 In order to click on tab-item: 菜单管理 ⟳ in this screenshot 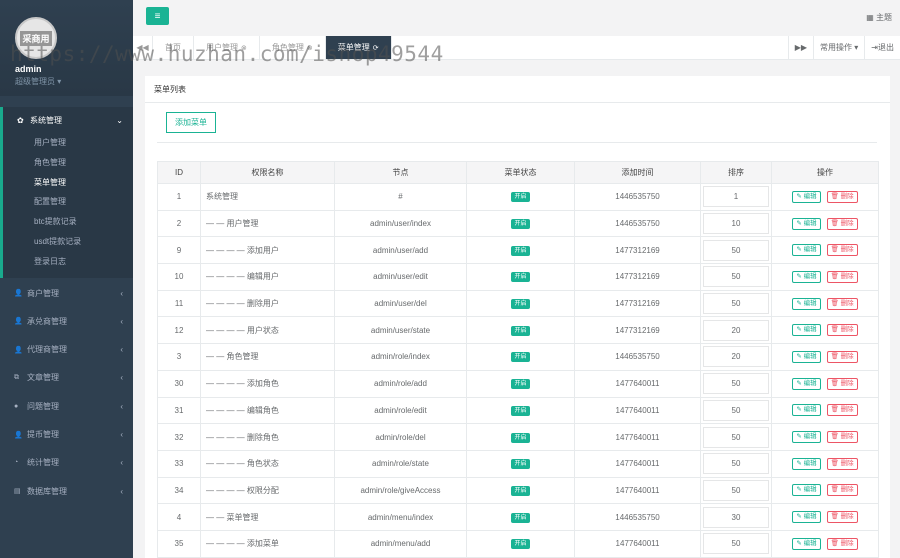, I will do `click(358, 47)`.